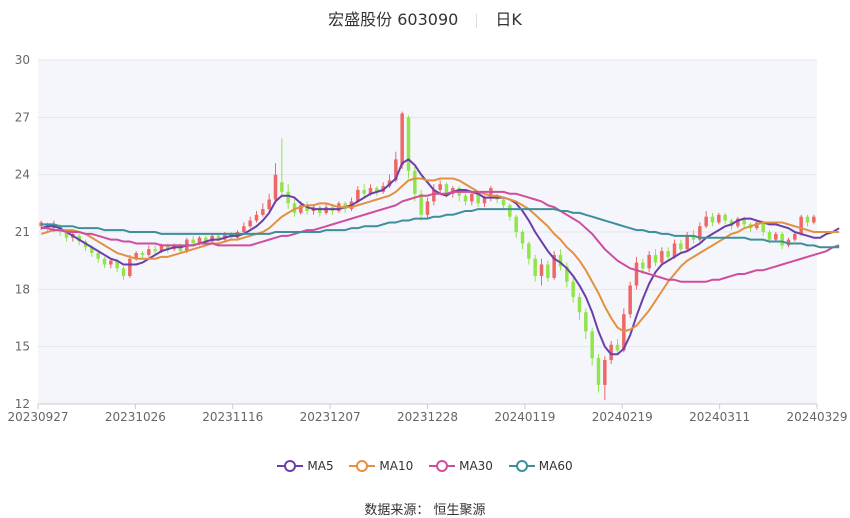 This screenshot has width=850, height=518. Describe the element at coordinates (330, 417) in the screenshot. I see `x-tick-label: 20231207` at that location.